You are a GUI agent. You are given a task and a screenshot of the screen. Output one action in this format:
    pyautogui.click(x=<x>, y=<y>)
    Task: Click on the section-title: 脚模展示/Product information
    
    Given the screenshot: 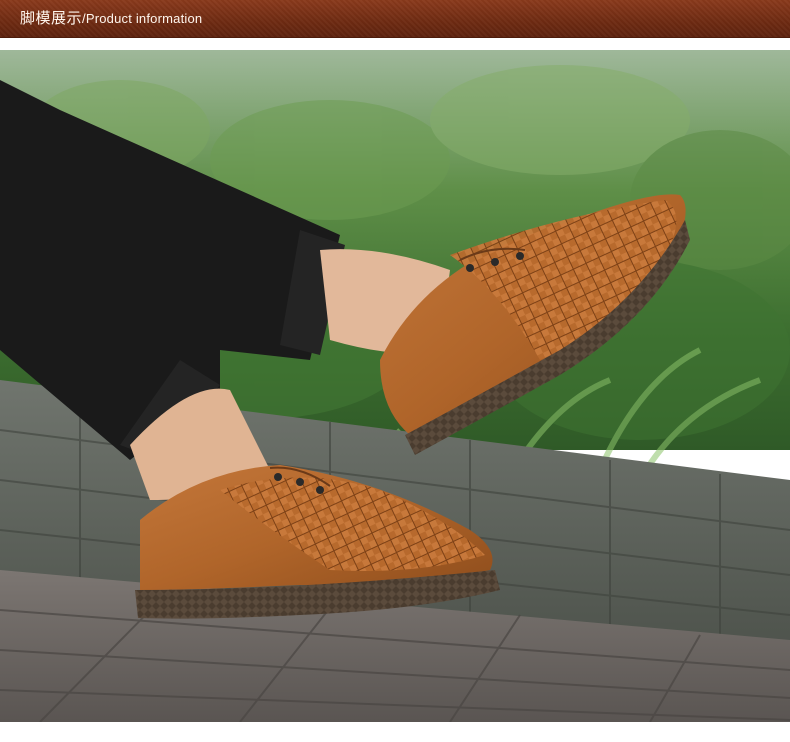 What is the action you would take?
    pyautogui.click(x=111, y=18)
    